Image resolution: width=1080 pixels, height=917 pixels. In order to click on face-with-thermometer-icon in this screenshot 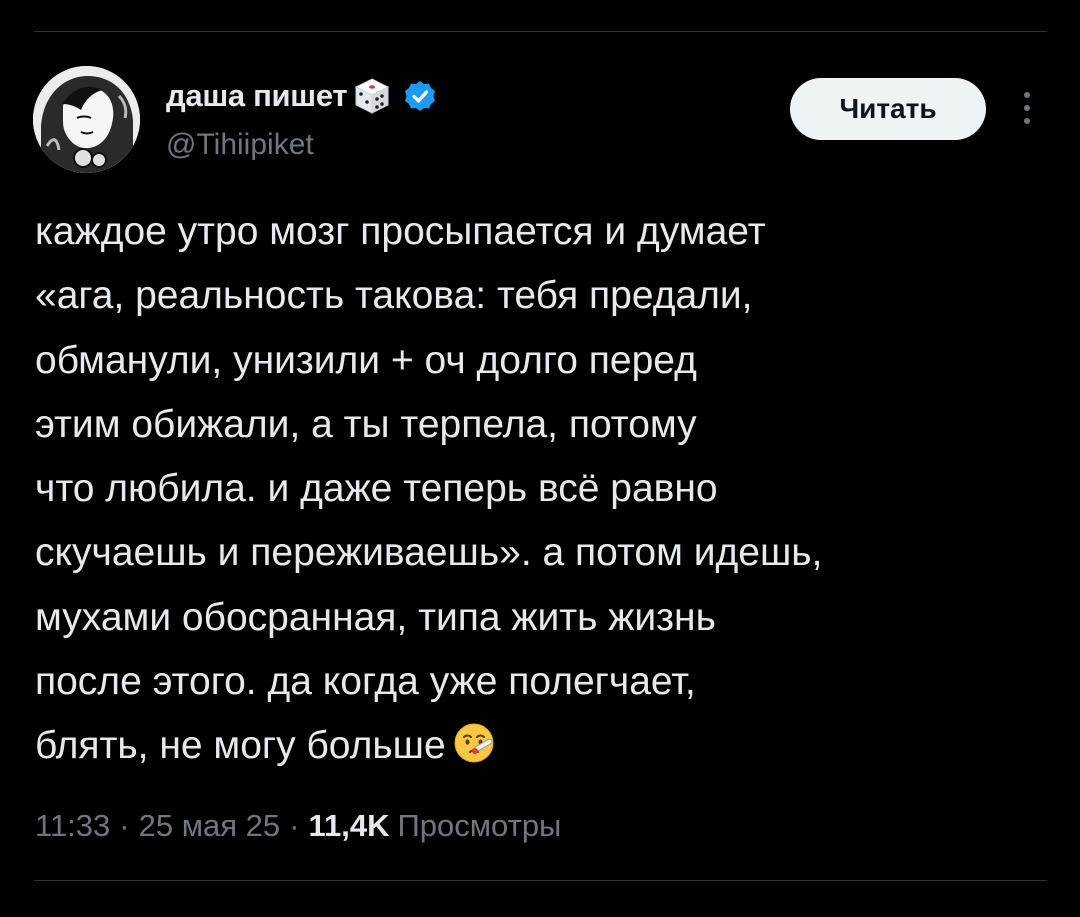, I will do `click(474, 743)`.